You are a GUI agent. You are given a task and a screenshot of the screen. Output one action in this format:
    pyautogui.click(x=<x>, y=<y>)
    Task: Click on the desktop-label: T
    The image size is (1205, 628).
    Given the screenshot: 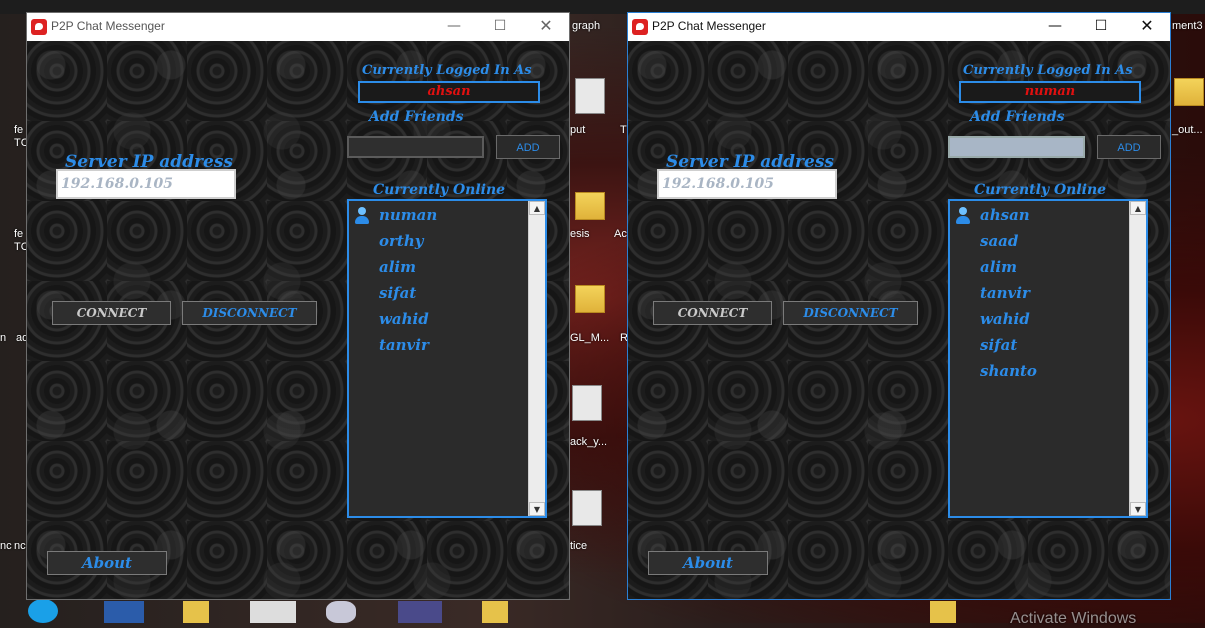 What is the action you would take?
    pyautogui.click(x=623, y=130)
    